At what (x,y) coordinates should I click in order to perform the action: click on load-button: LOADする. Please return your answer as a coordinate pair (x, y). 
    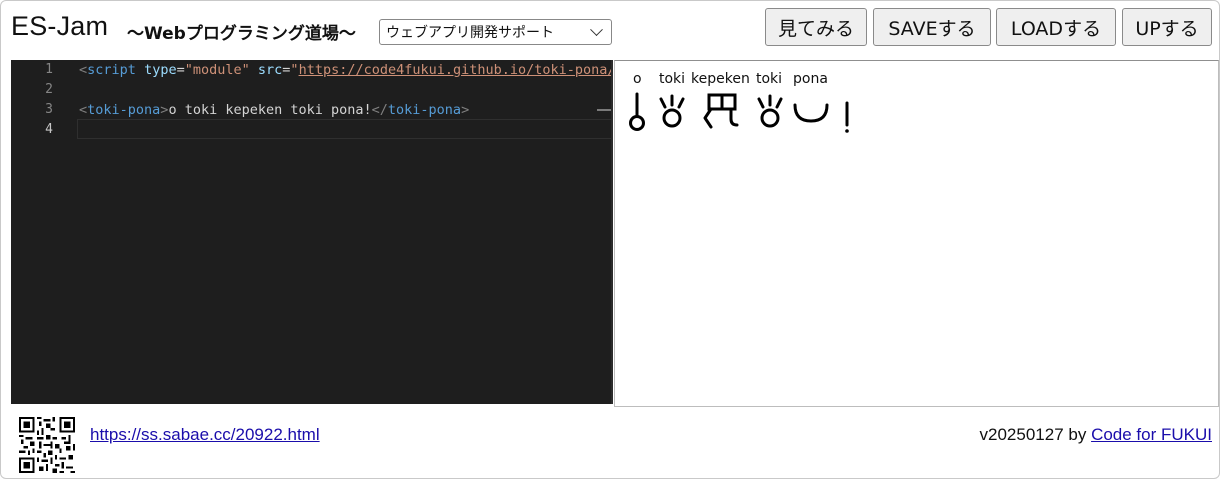
    Looking at the image, I should click on (1056, 27).